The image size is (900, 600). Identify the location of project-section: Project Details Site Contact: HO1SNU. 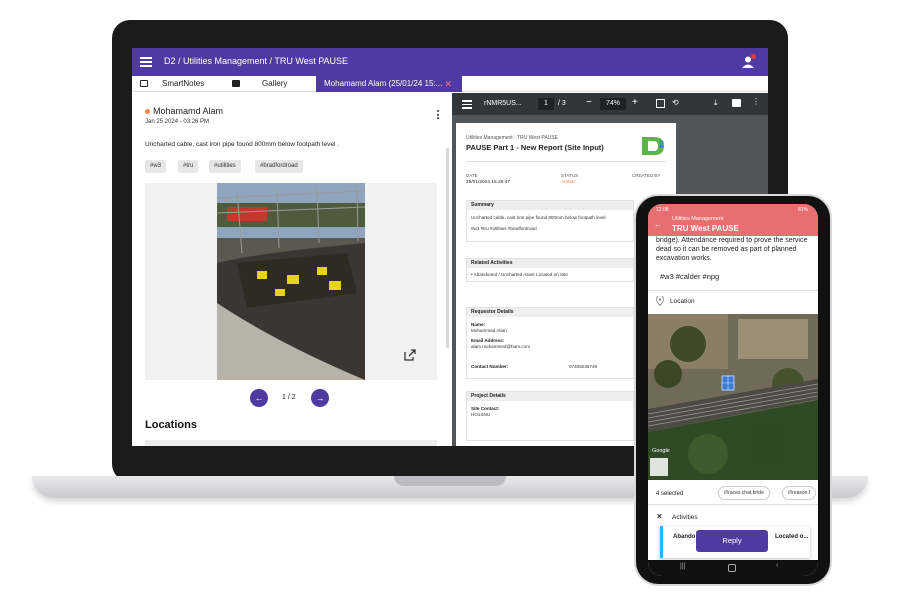
(550, 416).